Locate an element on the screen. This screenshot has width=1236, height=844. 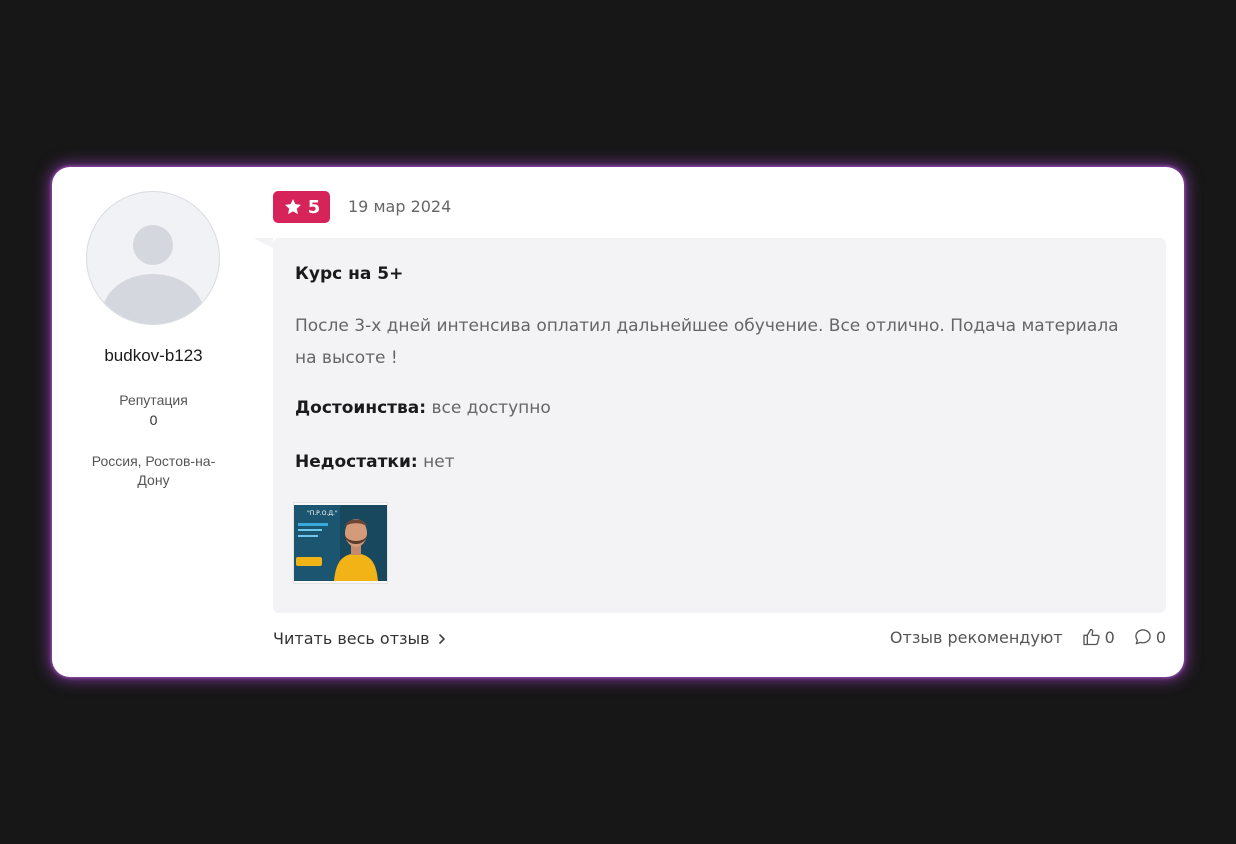
read-full-review-link: Читать весь отзыв is located at coordinates (359, 638).